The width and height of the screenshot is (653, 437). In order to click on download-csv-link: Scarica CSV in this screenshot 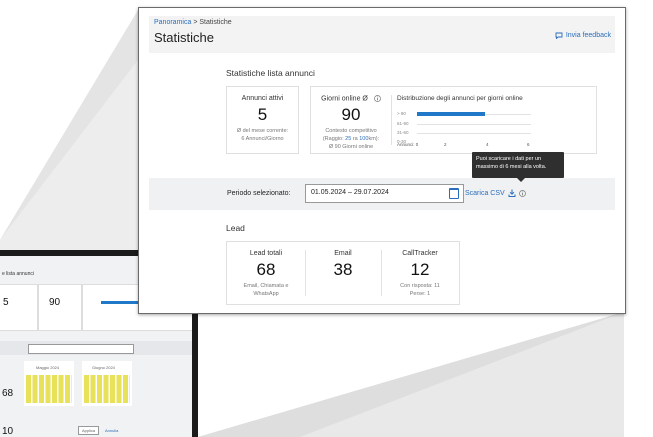, I will do `click(495, 193)`.